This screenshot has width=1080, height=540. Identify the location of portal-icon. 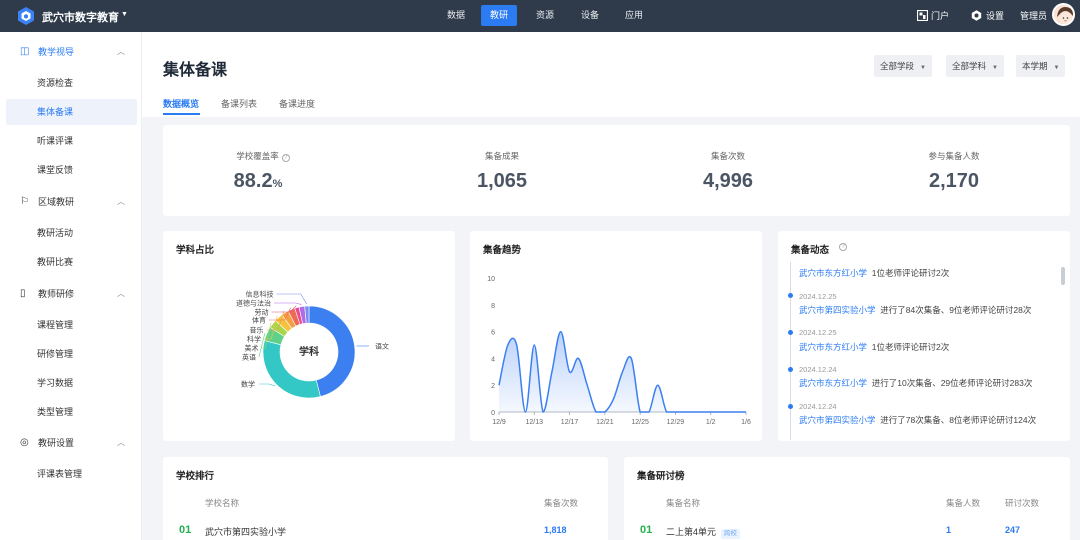
(922, 15).